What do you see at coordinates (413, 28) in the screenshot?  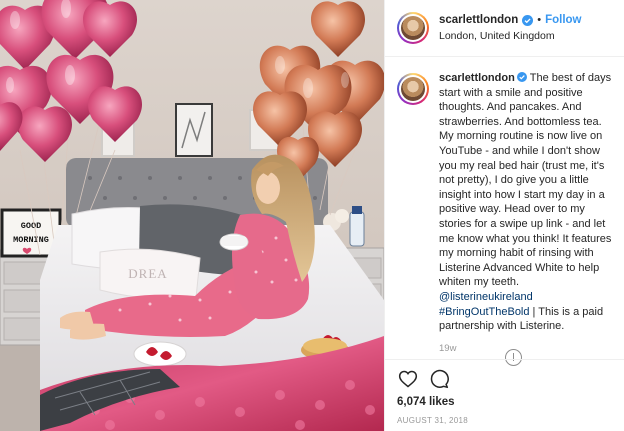 I see `avatar` at bounding box center [413, 28].